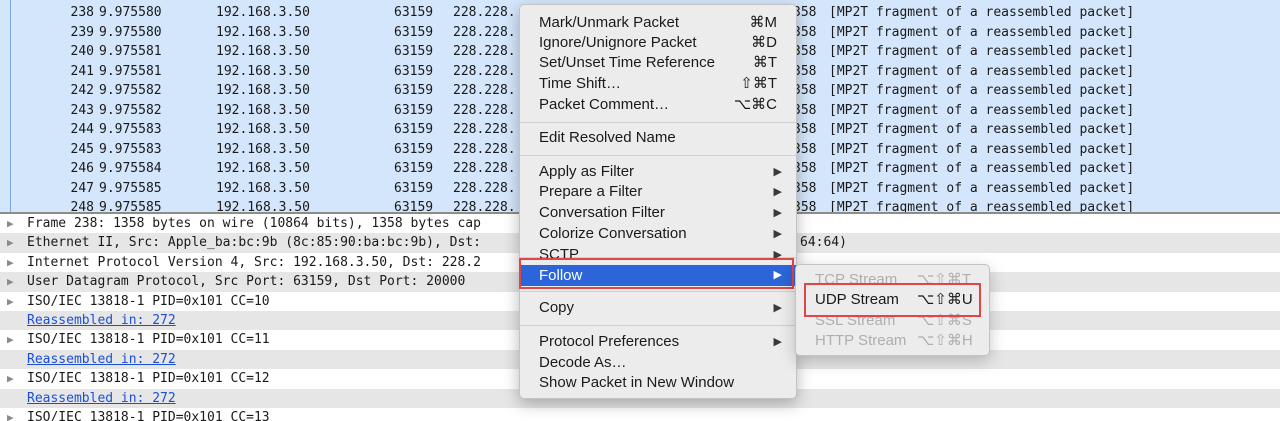 This screenshot has width=1280, height=421. Describe the element at coordinates (82, 110) in the screenshot. I see `packet-cell-no: 243` at that location.